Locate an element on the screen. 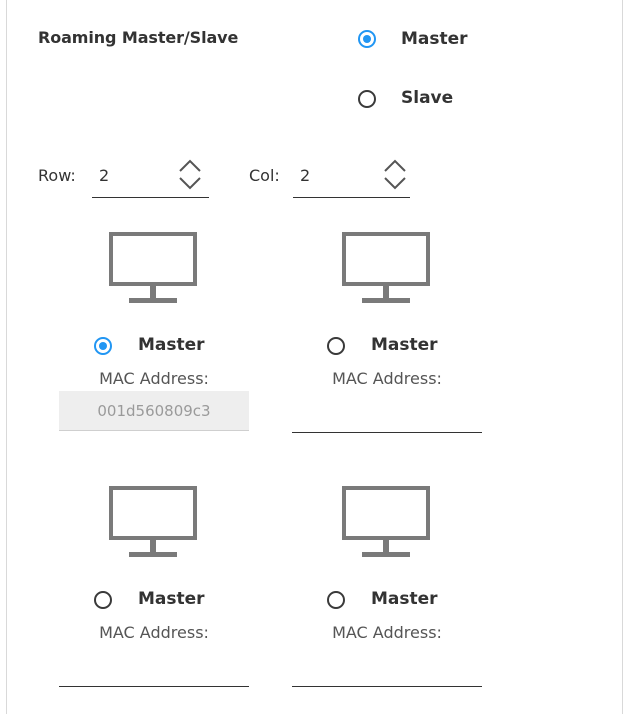 Image resolution: width=629 pixels, height=714 pixels. roaming-title: Roaming Master/Slave is located at coordinates (138, 37).